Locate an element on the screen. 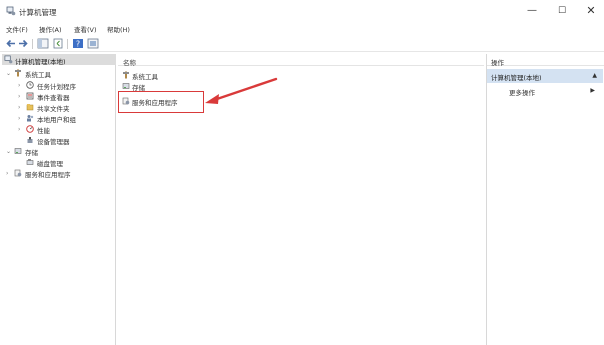  event-viewer-icon is located at coordinates (30, 96).